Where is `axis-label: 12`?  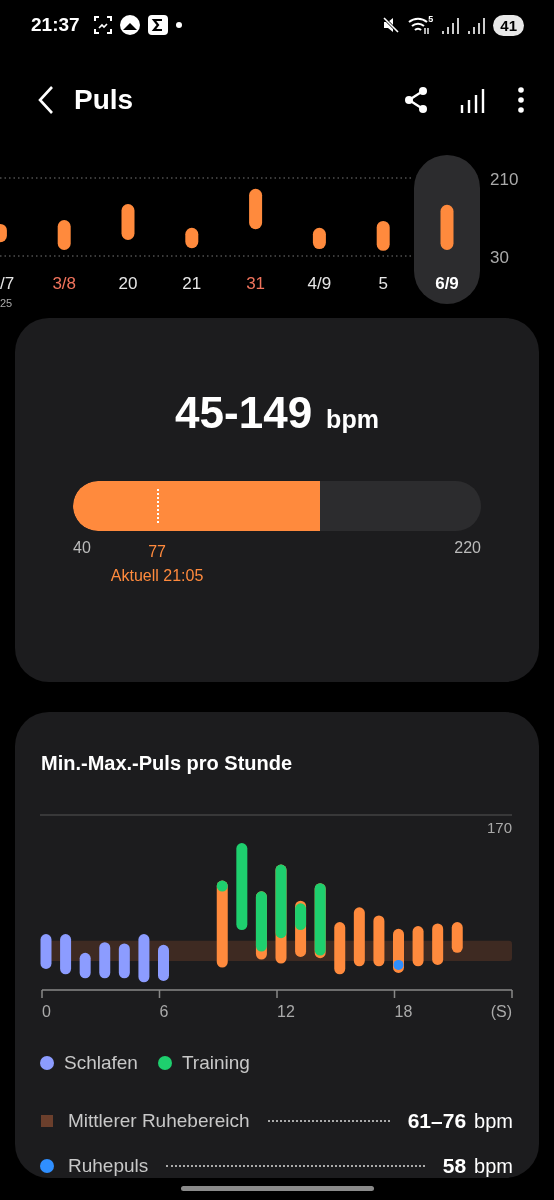
axis-label: 12 is located at coordinates (286, 1011).